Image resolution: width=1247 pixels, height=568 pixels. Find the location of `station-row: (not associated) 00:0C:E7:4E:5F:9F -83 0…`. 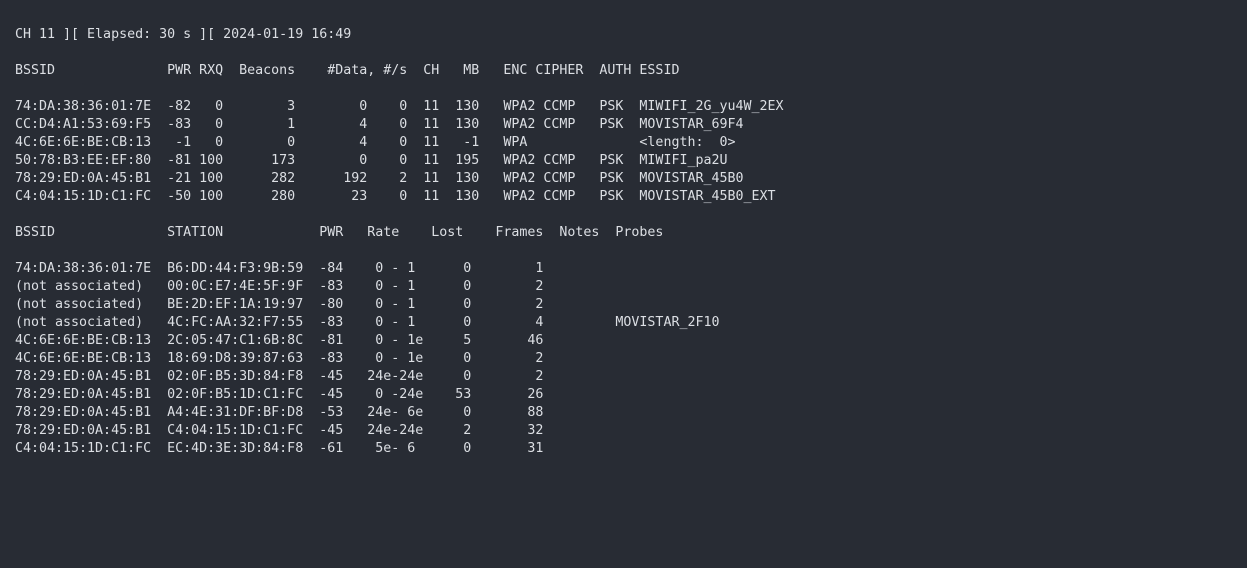

station-row: (not associated) 00:0C:E7:4E:5F:9F -83 0… is located at coordinates (279, 286).